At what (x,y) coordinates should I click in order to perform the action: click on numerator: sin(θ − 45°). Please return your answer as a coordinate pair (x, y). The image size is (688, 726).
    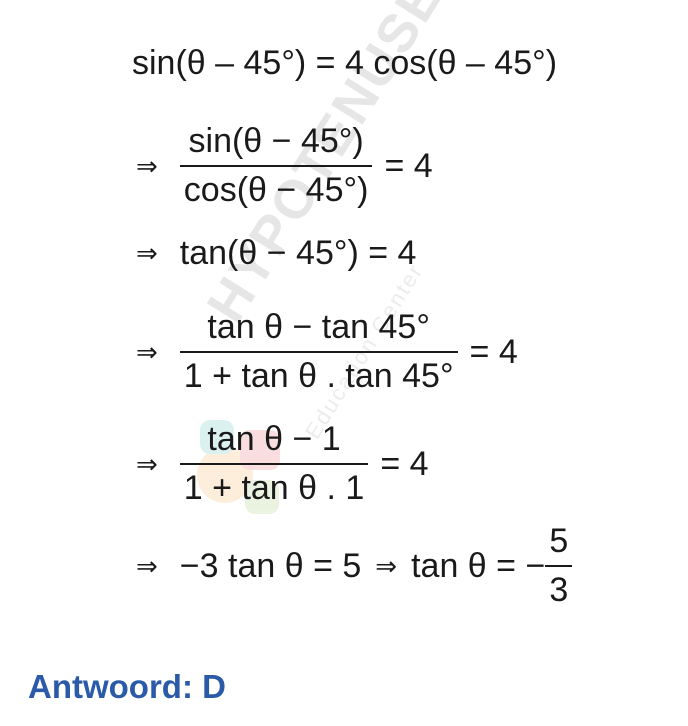
    Looking at the image, I should click on (276, 141).